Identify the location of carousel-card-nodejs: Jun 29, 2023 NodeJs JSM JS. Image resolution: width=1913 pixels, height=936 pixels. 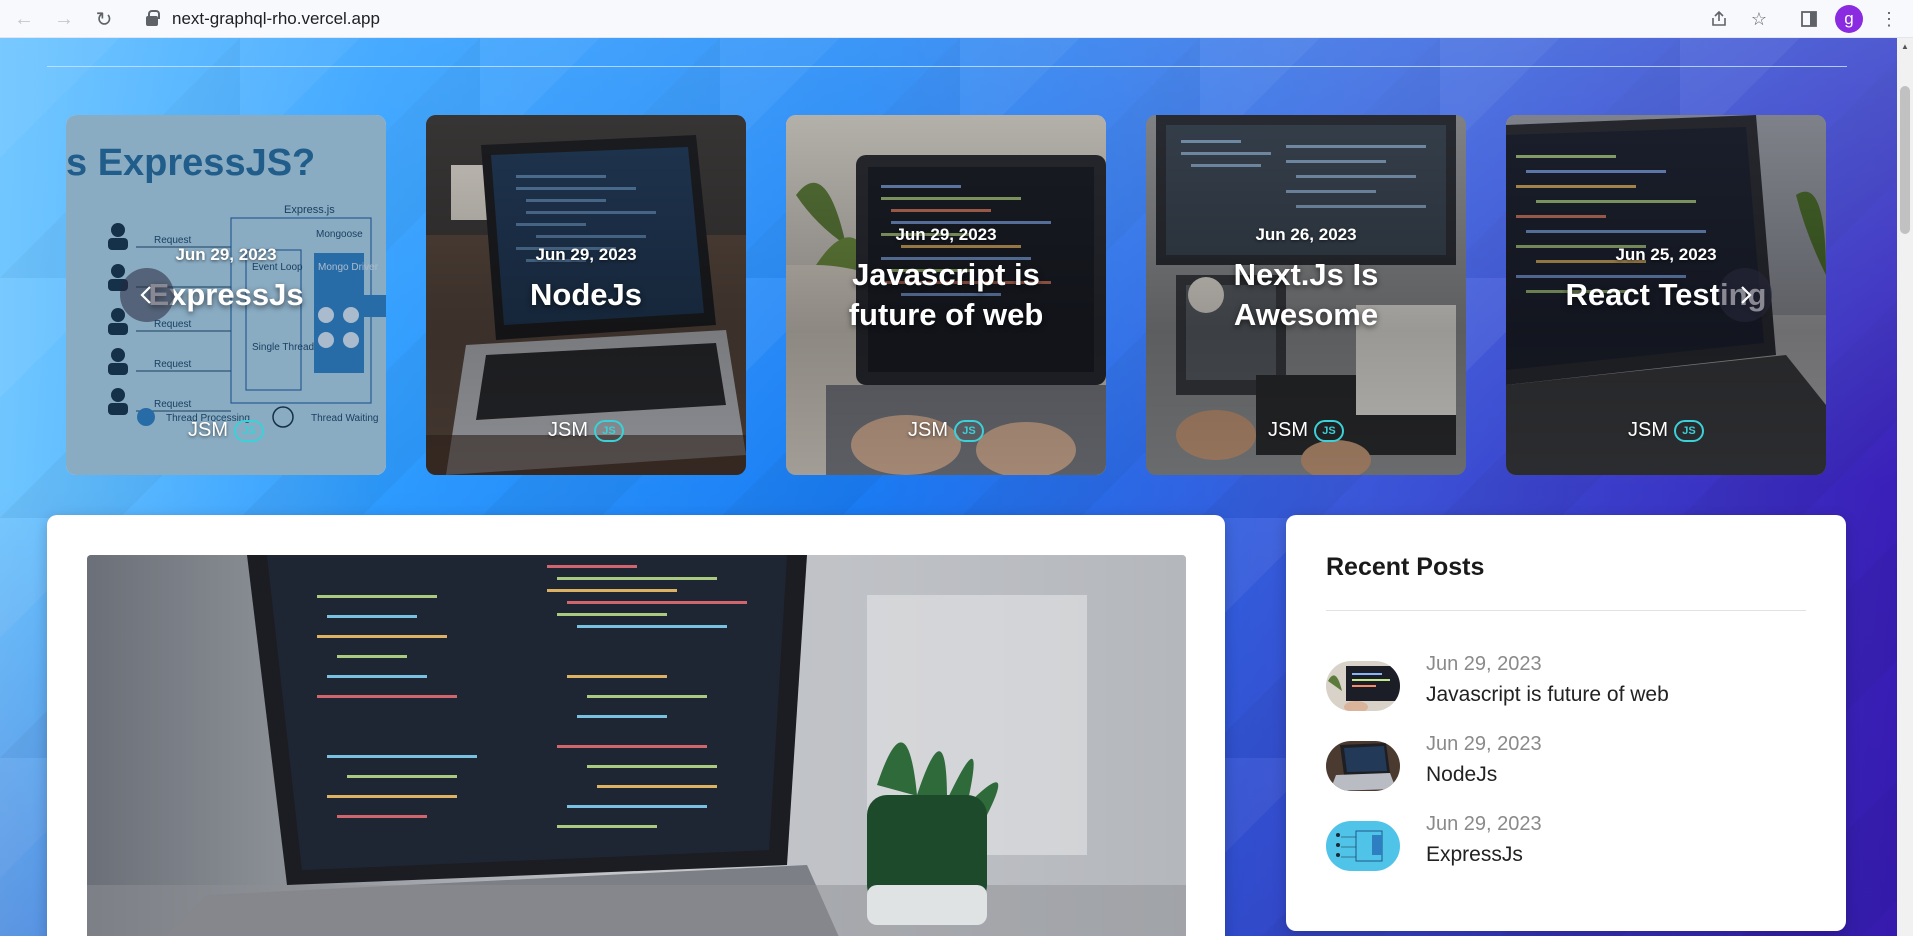
(586, 295).